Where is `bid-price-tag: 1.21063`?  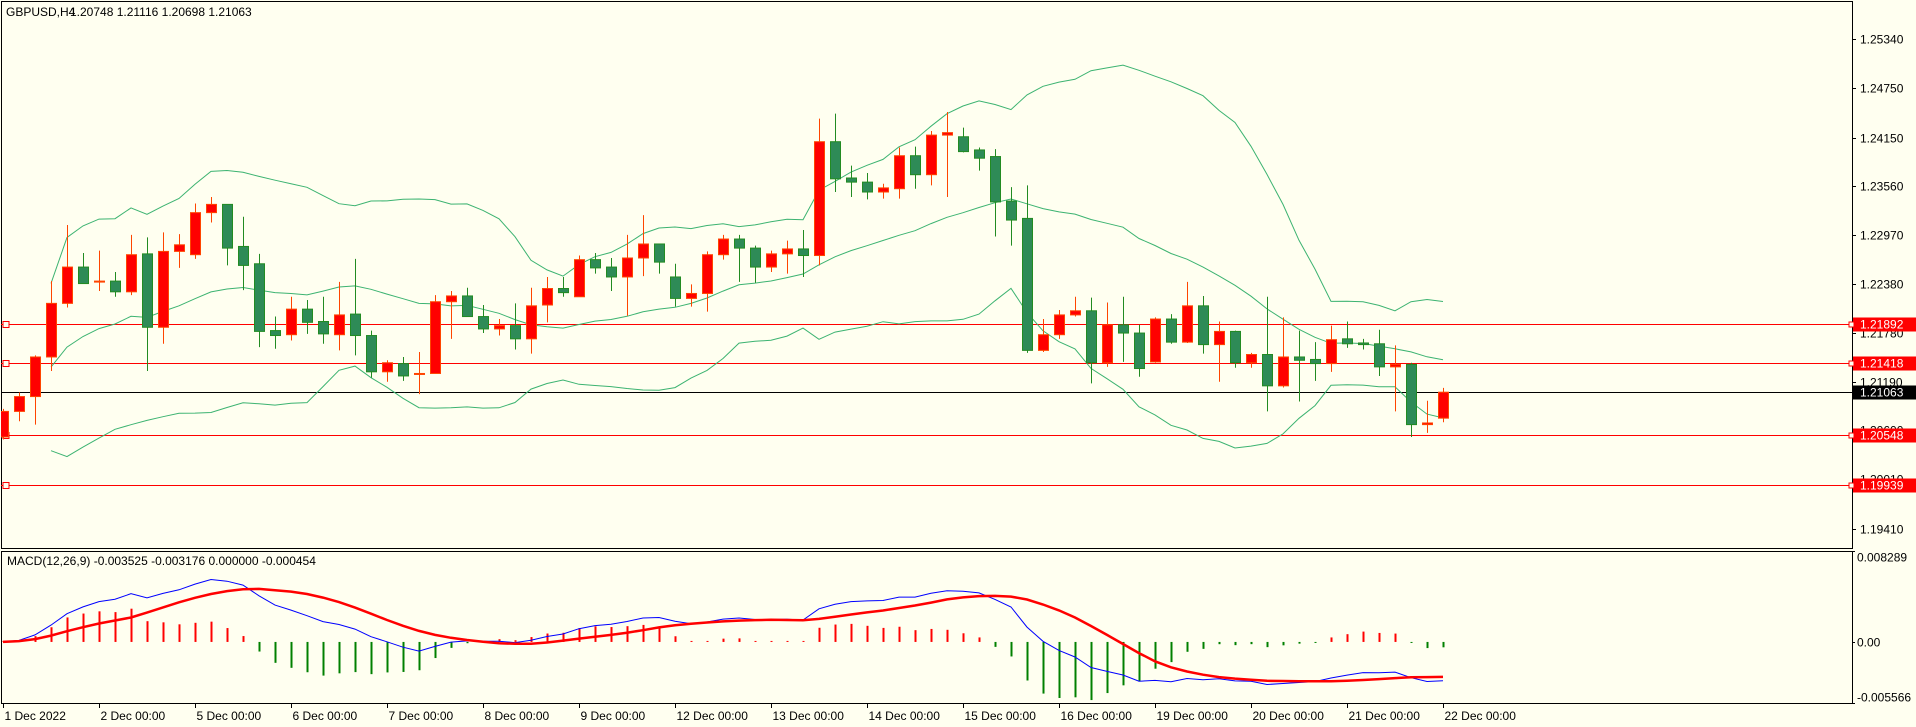 bid-price-tag: 1.21063 is located at coordinates (1882, 393).